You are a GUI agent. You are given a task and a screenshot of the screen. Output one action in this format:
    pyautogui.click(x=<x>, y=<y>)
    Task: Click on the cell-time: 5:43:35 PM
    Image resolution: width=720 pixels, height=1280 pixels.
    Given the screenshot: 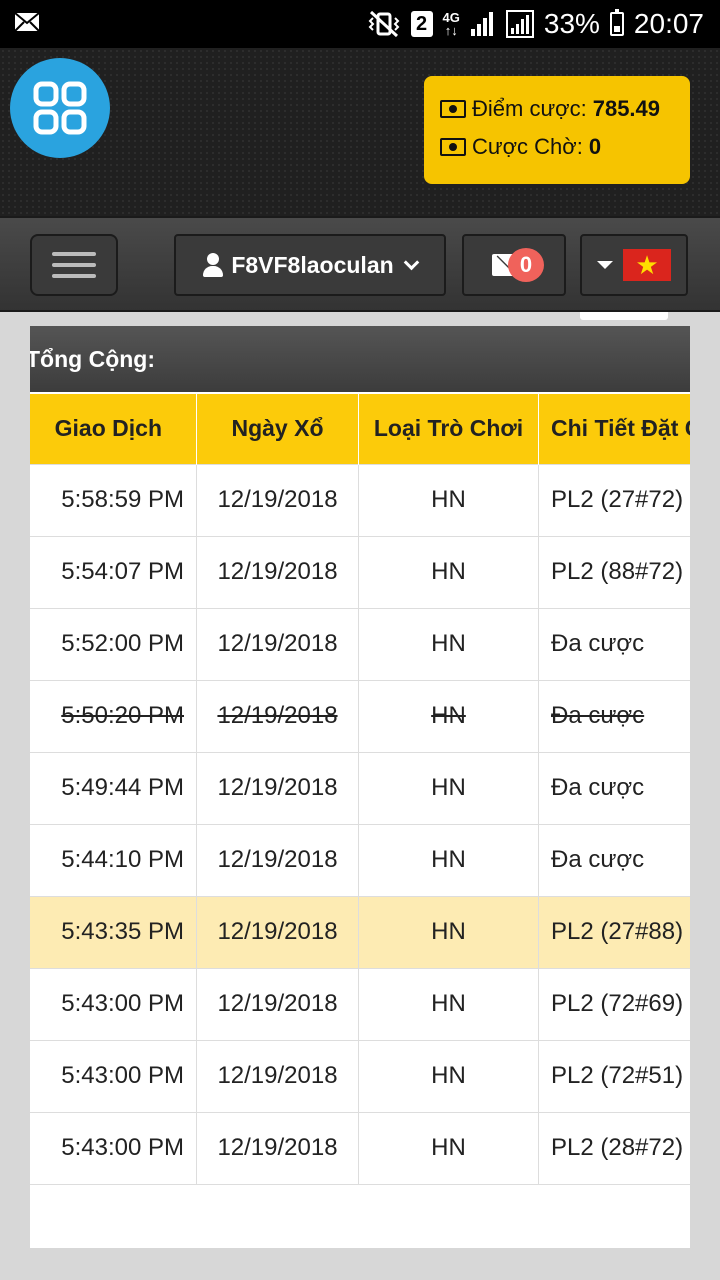 What is the action you would take?
    pyautogui.click(x=113, y=932)
    